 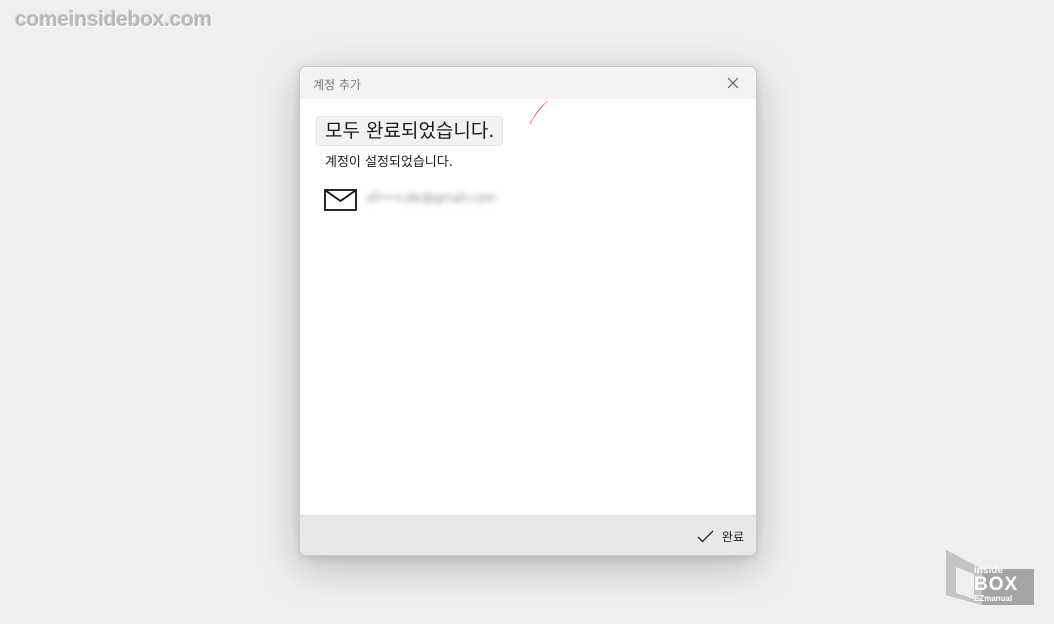 What do you see at coordinates (996, 584) in the screenshot?
I see `logo-line2: BOX` at bounding box center [996, 584].